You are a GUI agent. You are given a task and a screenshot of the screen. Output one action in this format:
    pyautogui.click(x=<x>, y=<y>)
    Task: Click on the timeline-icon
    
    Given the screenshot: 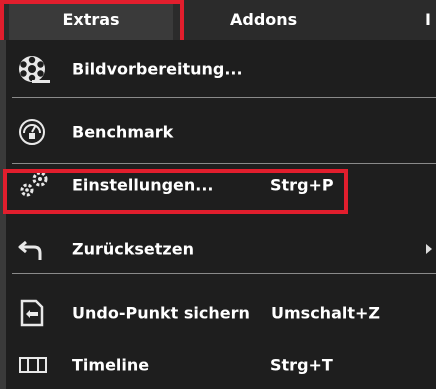 What is the action you would take?
    pyautogui.click(x=33, y=365)
    